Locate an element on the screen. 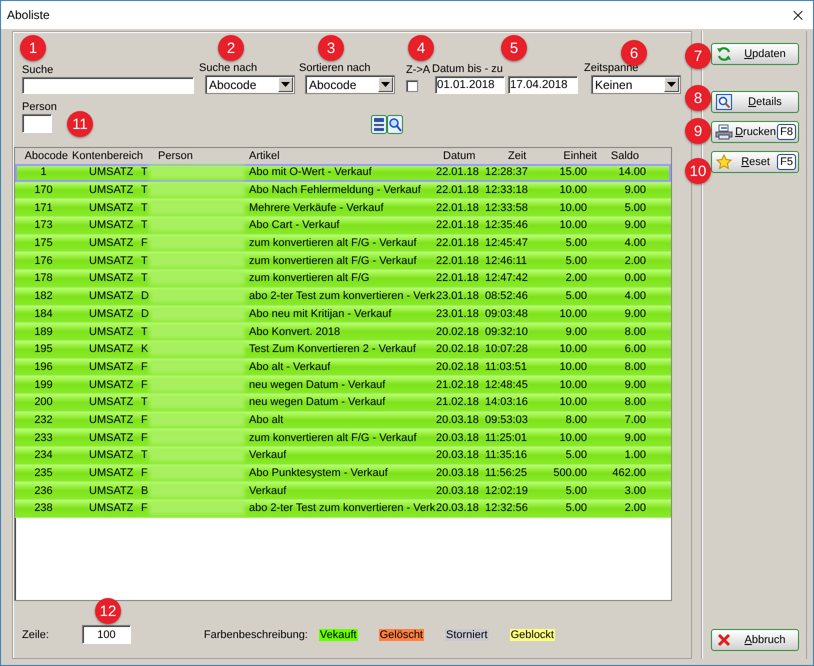  dropdown-arrow-icon is located at coordinates (285, 84).